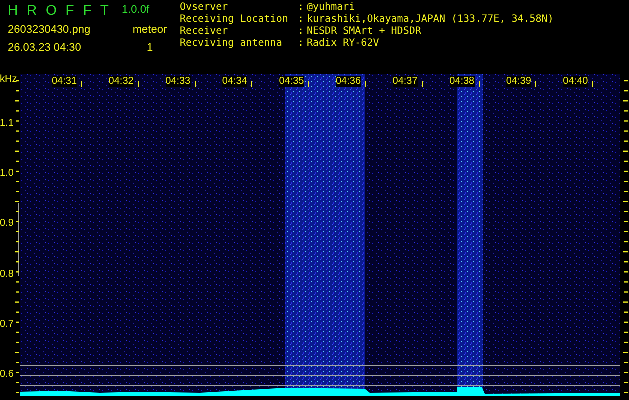 The image size is (629, 400). What do you see at coordinates (7, 324) in the screenshot?
I see `frequency-label: 0.7` at bounding box center [7, 324].